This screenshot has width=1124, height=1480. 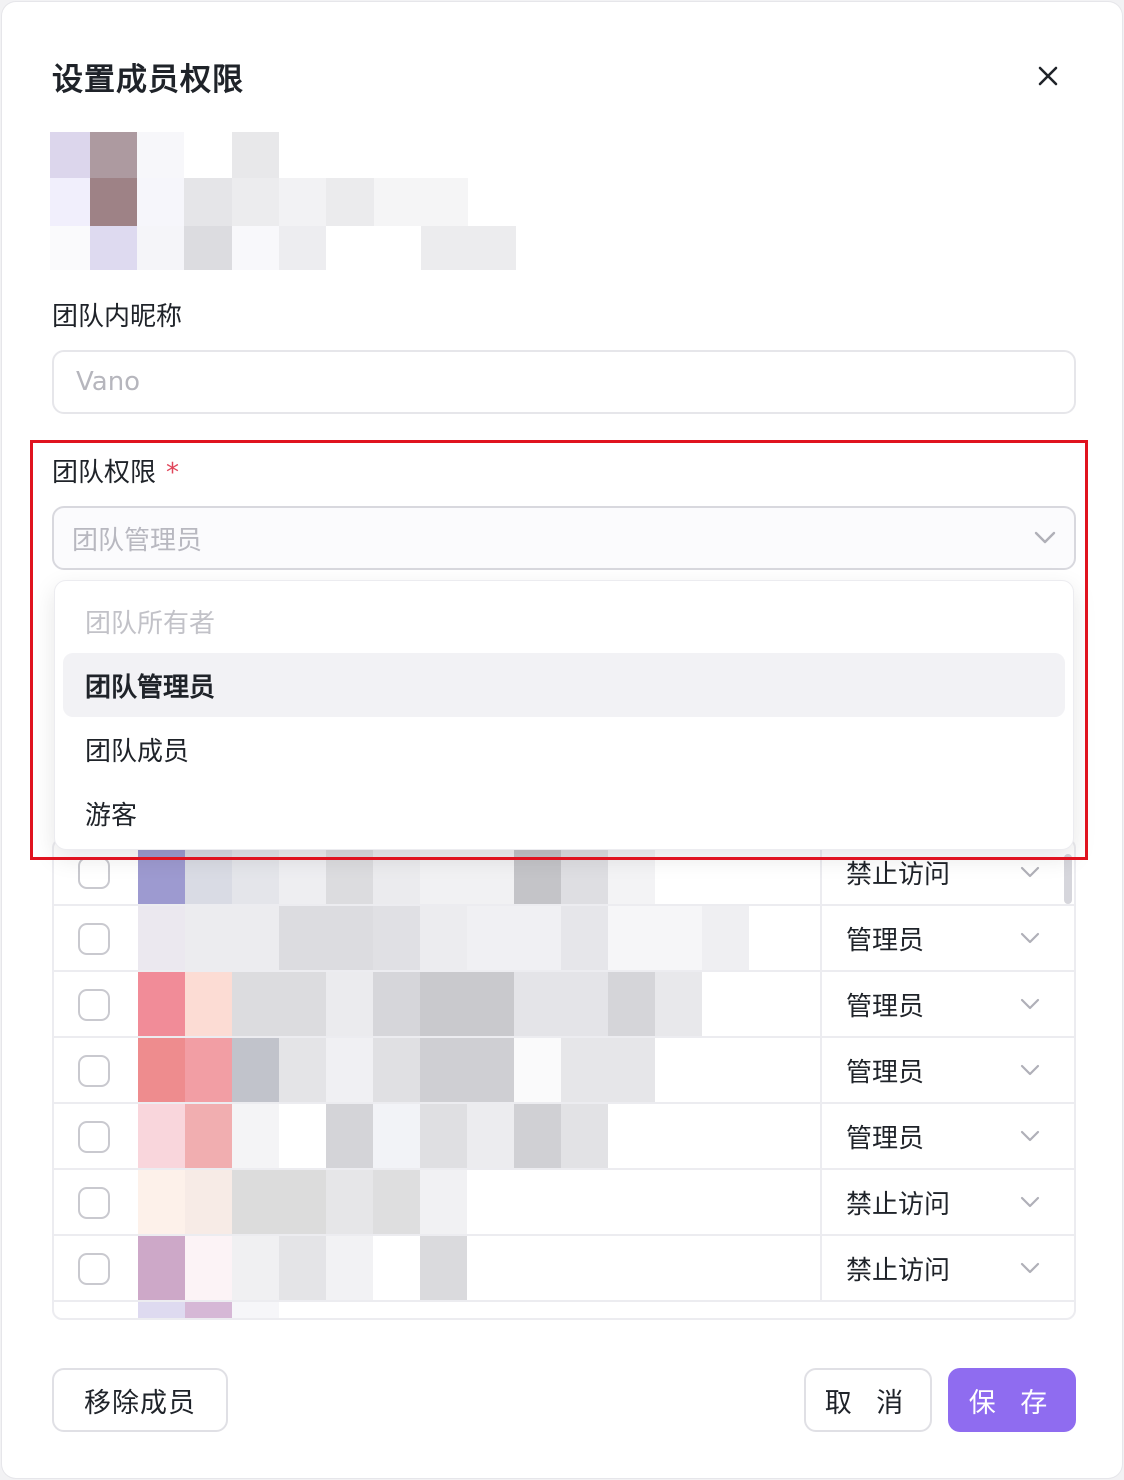 What do you see at coordinates (104, 473) in the screenshot?
I see `permission-label-text: 团队权限` at bounding box center [104, 473].